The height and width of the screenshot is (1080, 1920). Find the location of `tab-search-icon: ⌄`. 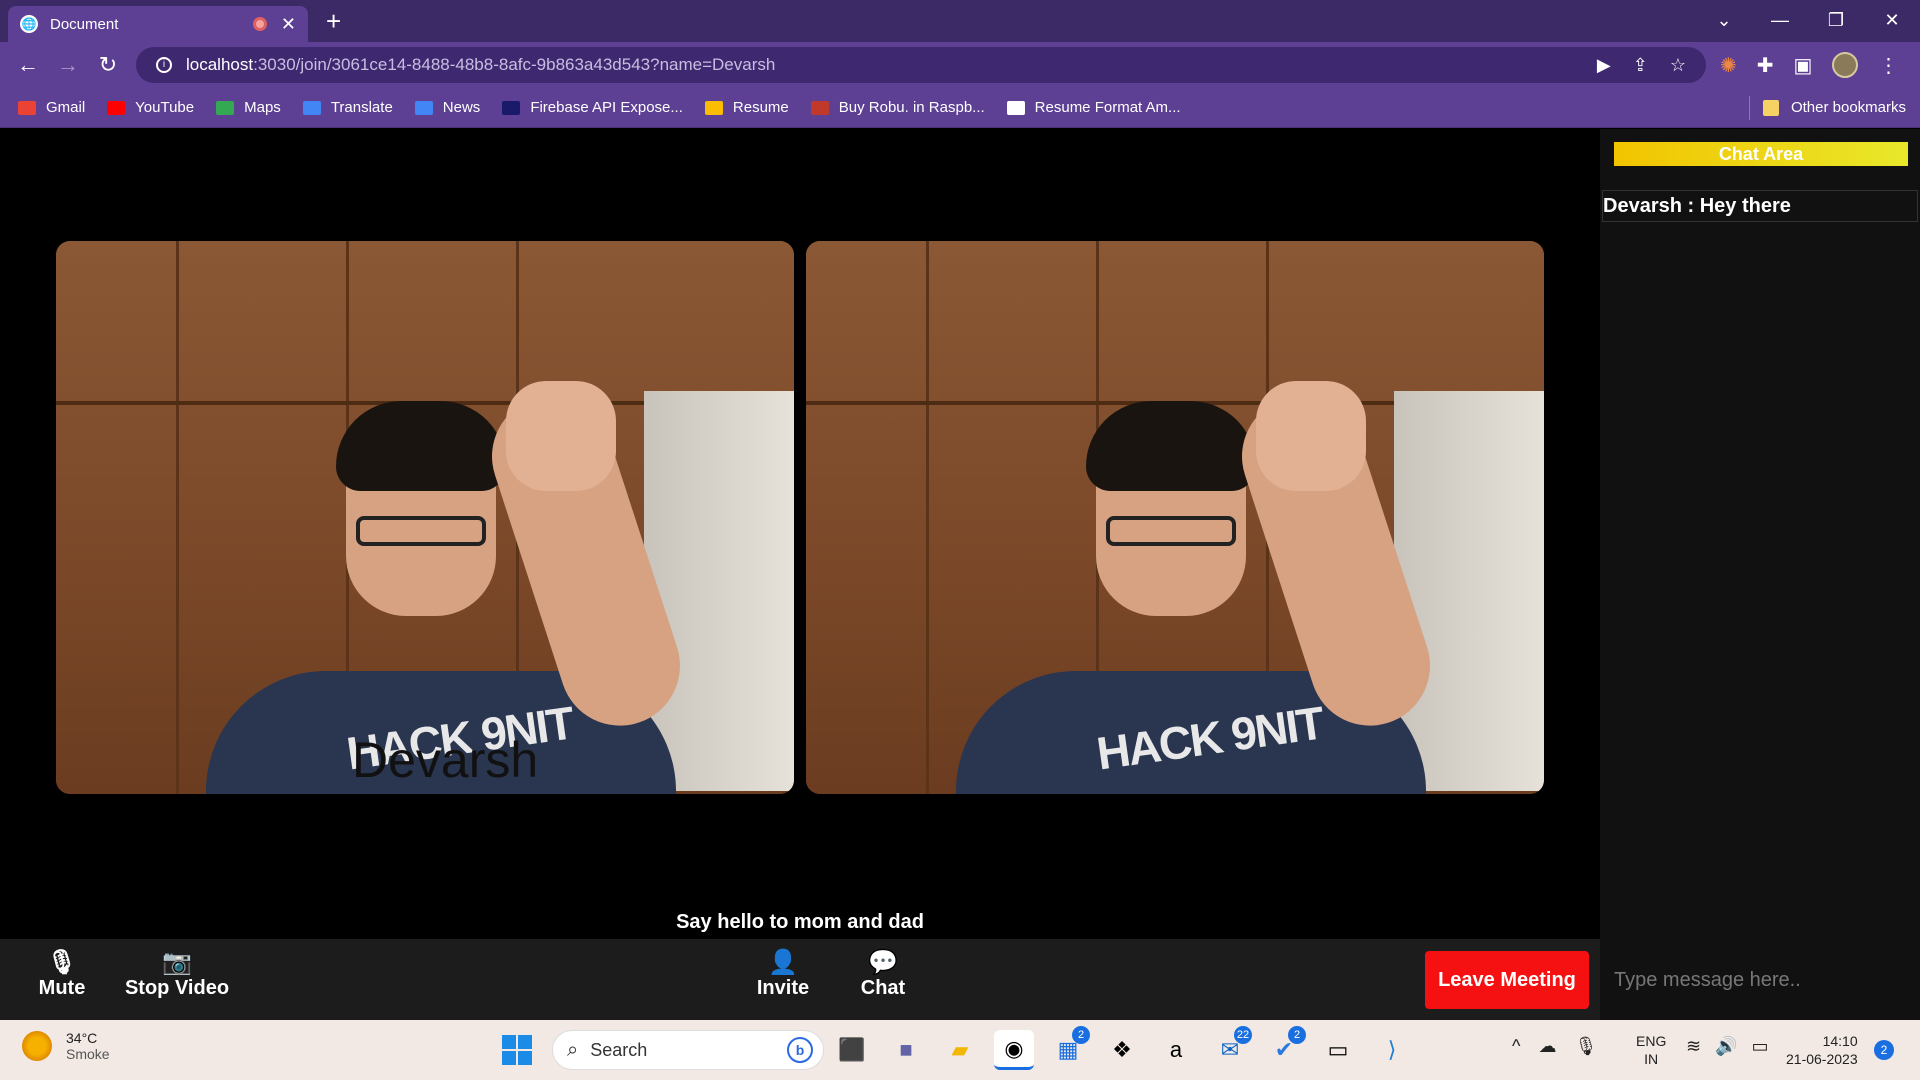

tab-search-icon: ⌄ is located at coordinates (1724, 21).